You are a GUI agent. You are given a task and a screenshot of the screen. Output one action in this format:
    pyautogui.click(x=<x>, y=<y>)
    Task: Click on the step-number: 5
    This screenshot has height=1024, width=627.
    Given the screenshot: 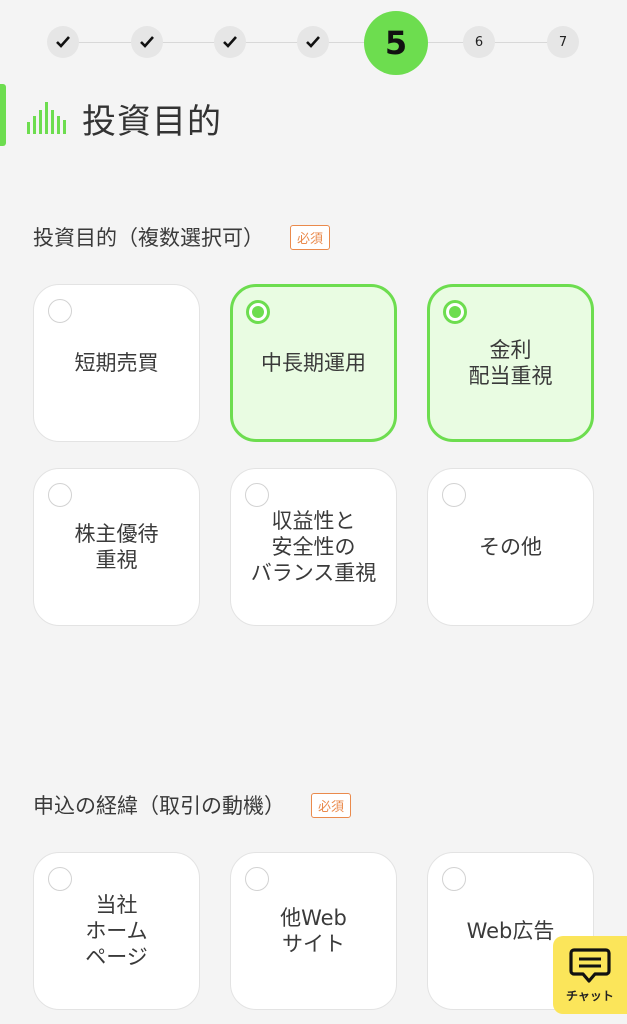 What is the action you would take?
    pyautogui.click(x=396, y=43)
    